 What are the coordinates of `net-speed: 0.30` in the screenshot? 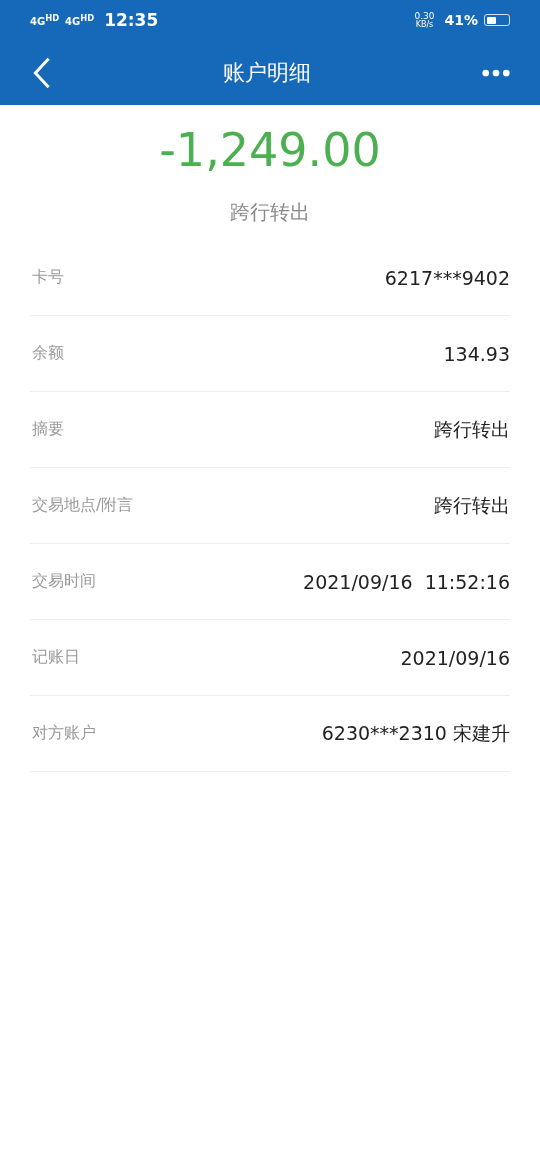 It's located at (424, 16).